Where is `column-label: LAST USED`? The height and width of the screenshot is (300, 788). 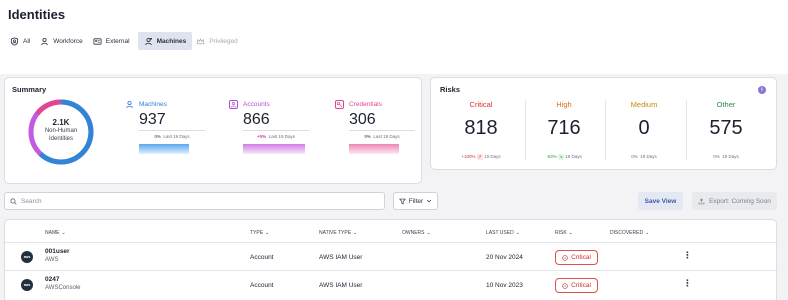 column-label: LAST USED is located at coordinates (500, 233).